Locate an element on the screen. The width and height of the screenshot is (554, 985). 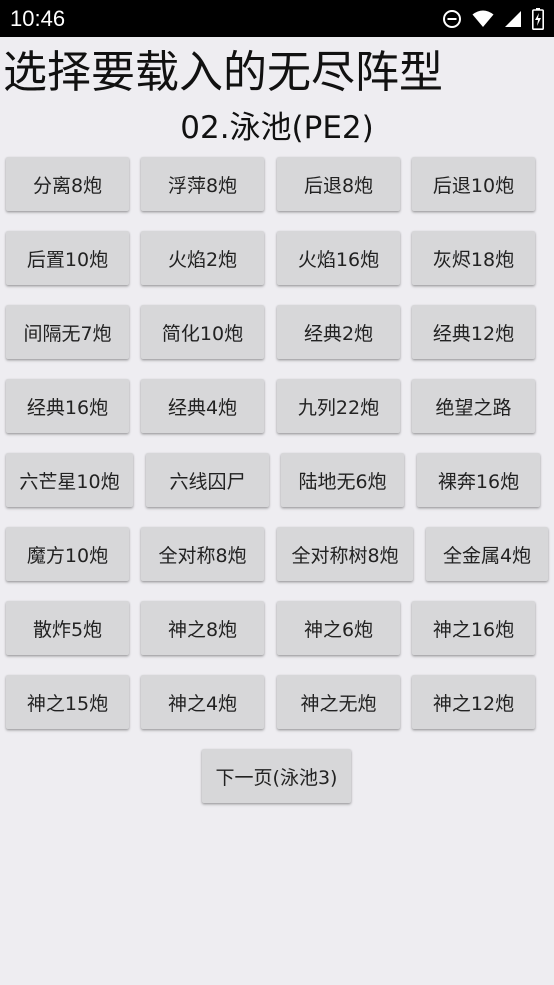
do-not-disturb-icon is located at coordinates (452, 19).